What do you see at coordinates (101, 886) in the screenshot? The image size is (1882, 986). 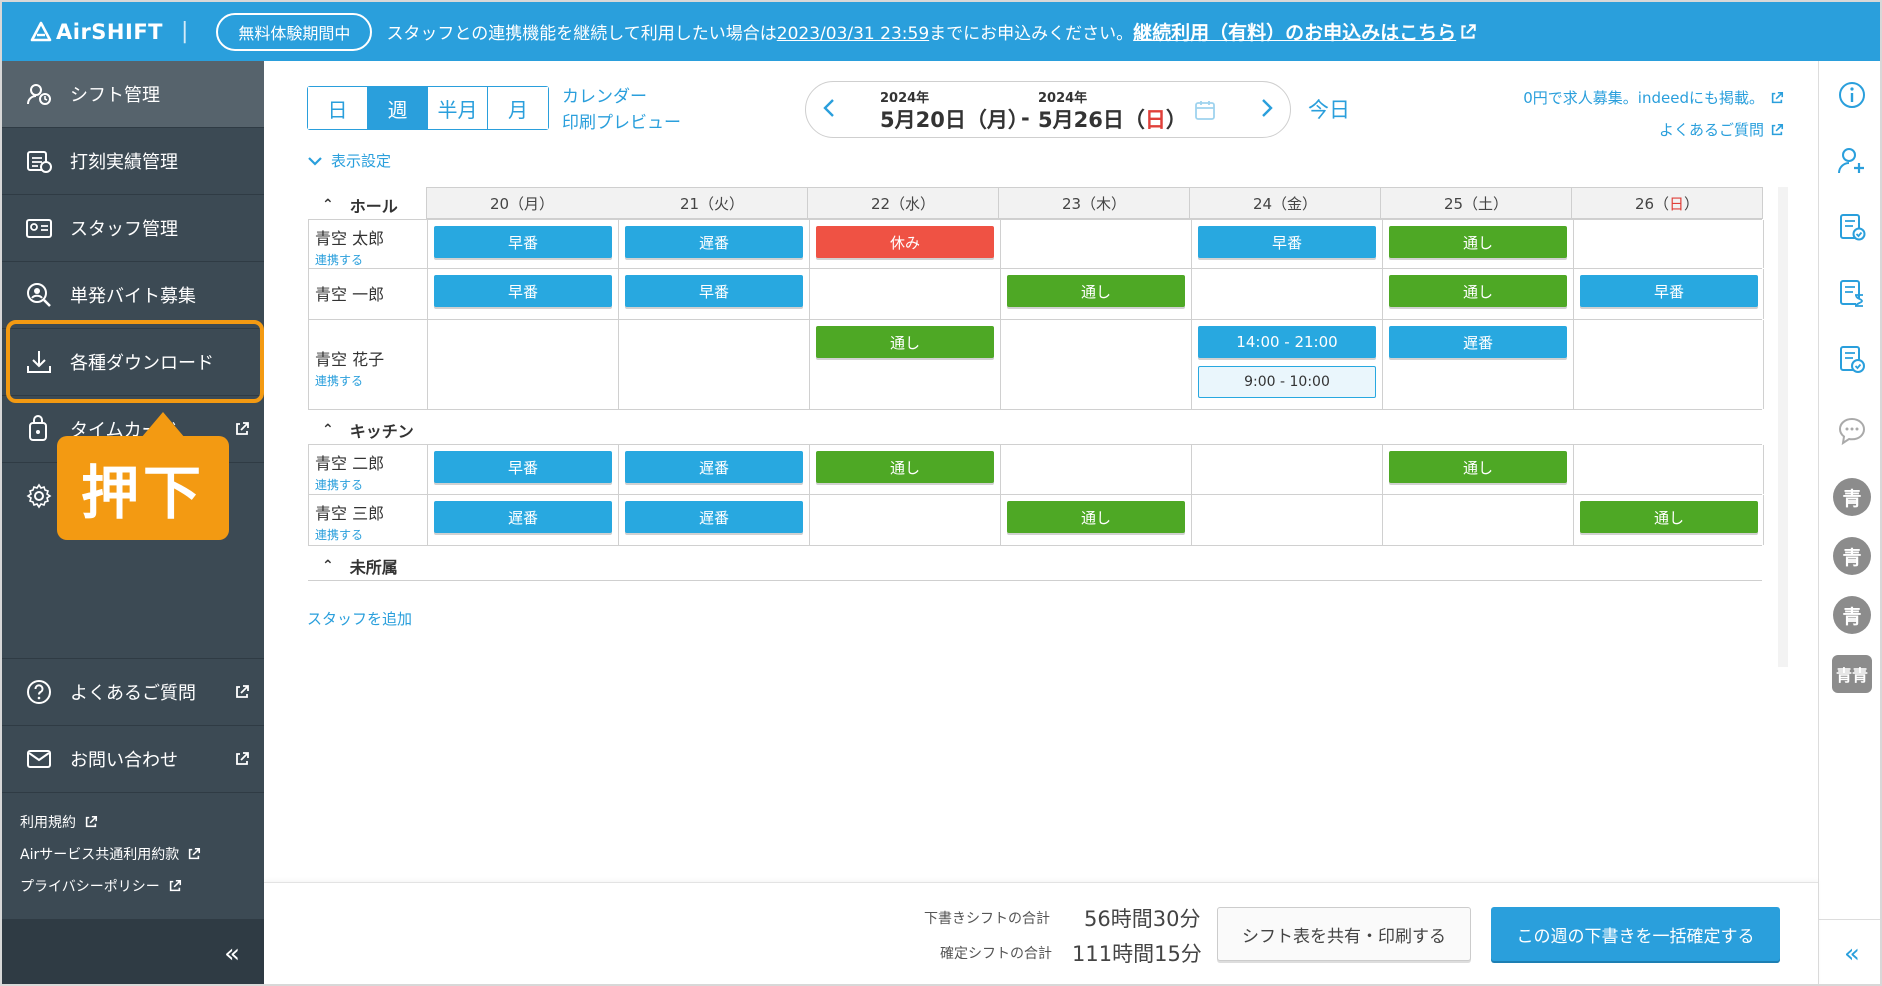 I see `privacy-policy-link: プライバシーポリシー` at bounding box center [101, 886].